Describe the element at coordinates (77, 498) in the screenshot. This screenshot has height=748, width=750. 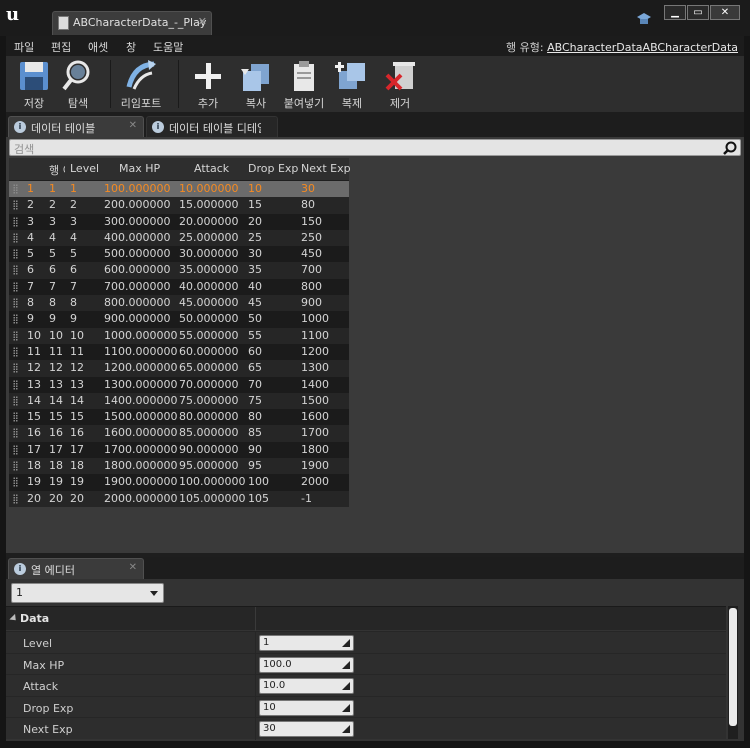
I see `table-cell: 20` at that location.